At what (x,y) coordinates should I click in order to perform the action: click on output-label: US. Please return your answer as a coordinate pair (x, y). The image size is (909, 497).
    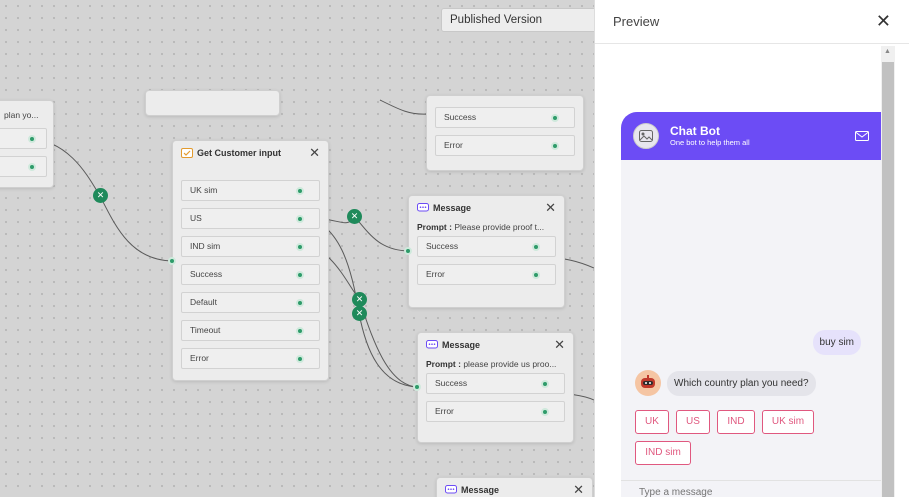
    Looking at the image, I should click on (196, 218).